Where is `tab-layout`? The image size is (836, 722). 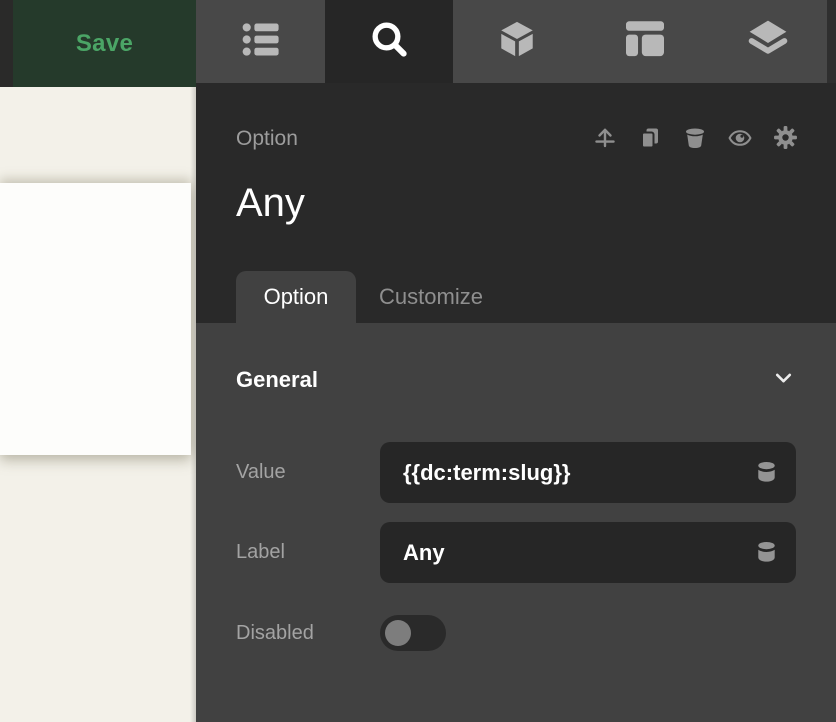
tab-layout is located at coordinates (645, 41).